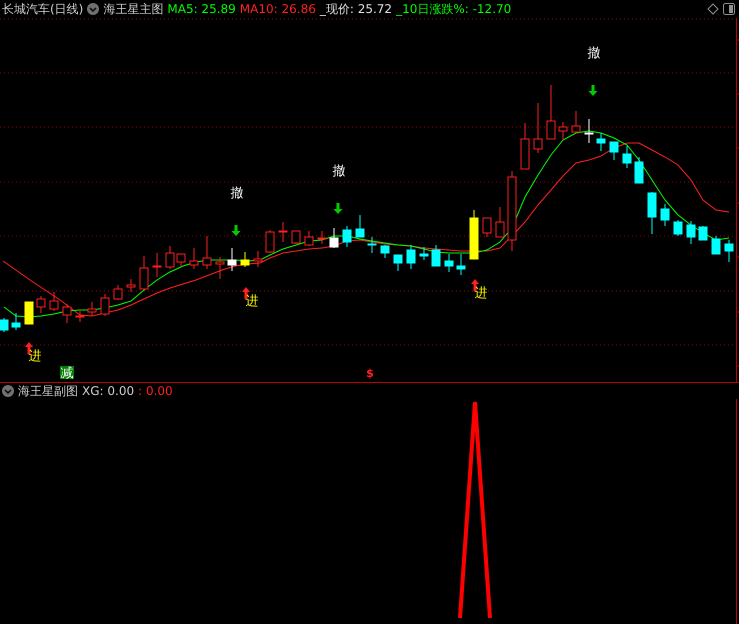  What do you see at coordinates (43, 9) in the screenshot?
I see `stock-title: 长城汽车(日线)` at bounding box center [43, 9].